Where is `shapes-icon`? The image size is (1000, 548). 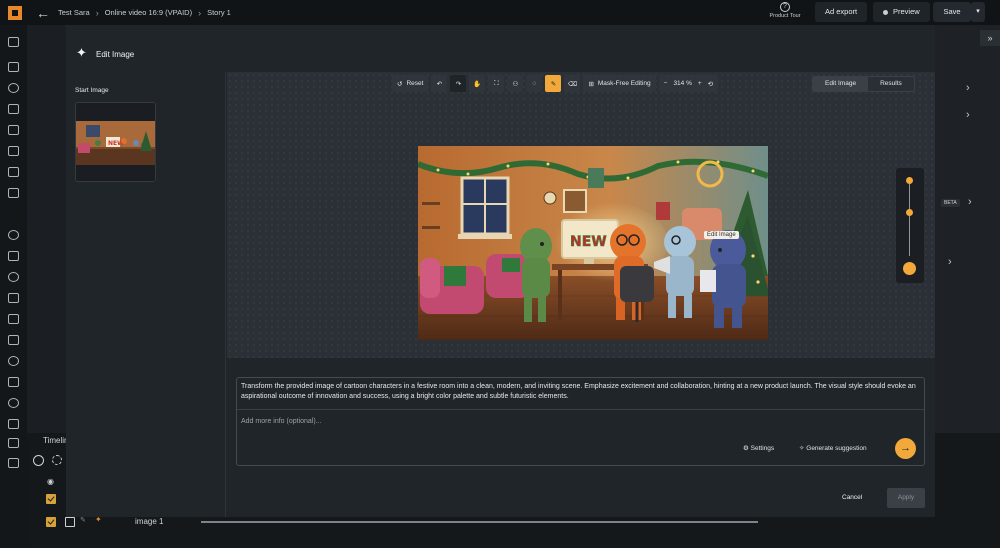 shapes-icon is located at coordinates (13, 109).